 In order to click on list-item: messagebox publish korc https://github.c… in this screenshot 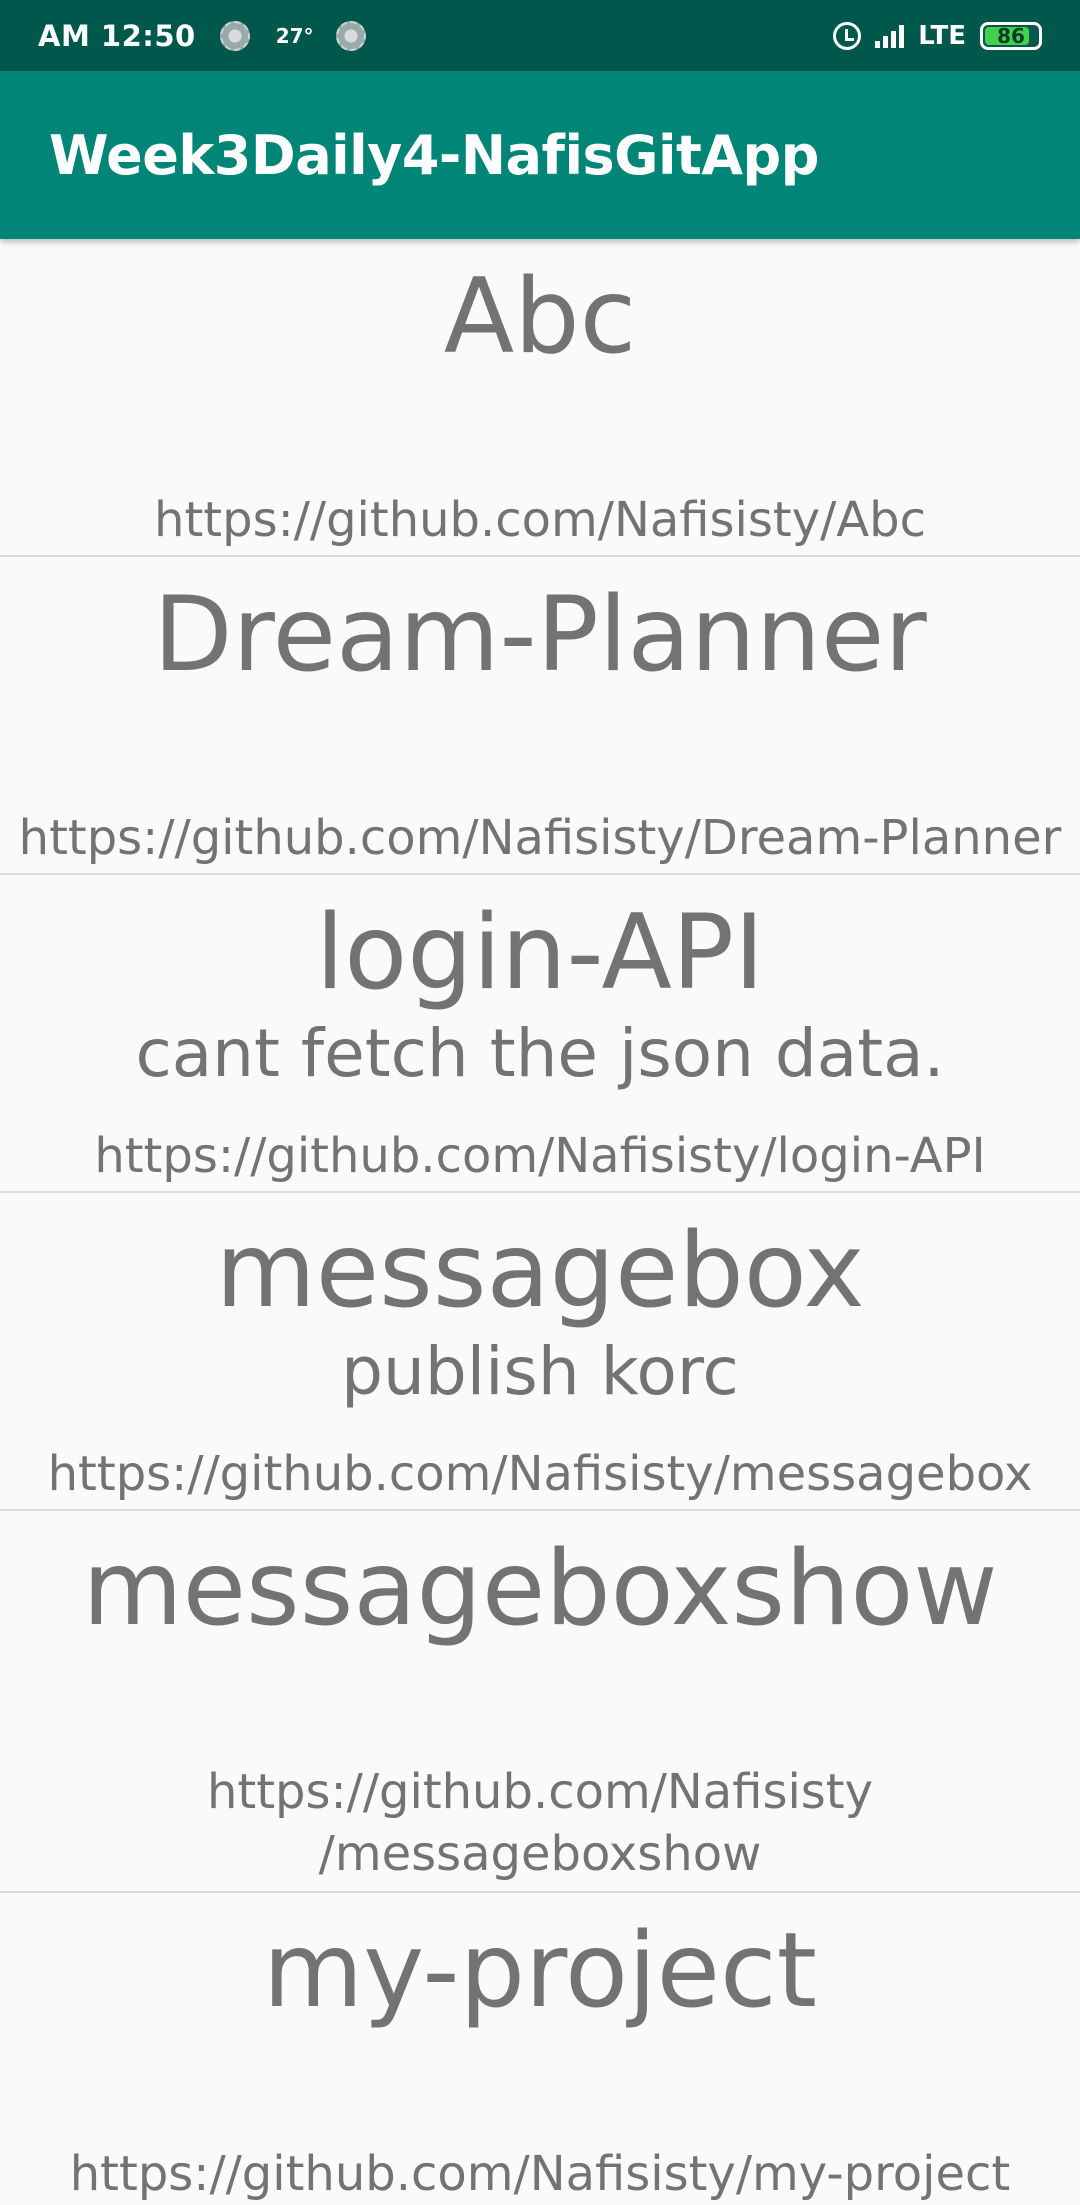, I will do `click(540, 1352)`.